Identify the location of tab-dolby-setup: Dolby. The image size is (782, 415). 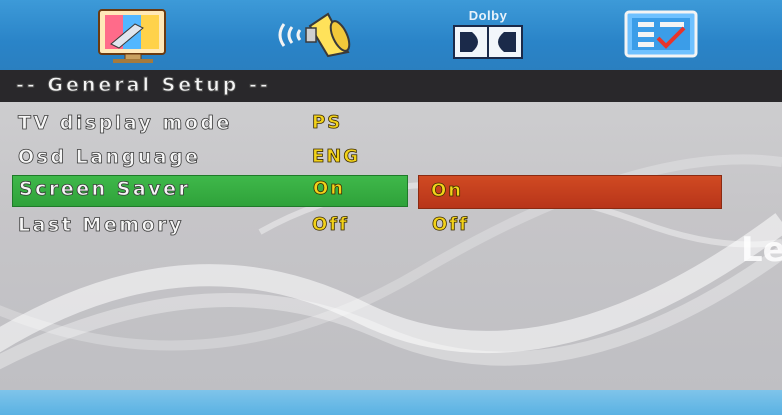
(488, 35).